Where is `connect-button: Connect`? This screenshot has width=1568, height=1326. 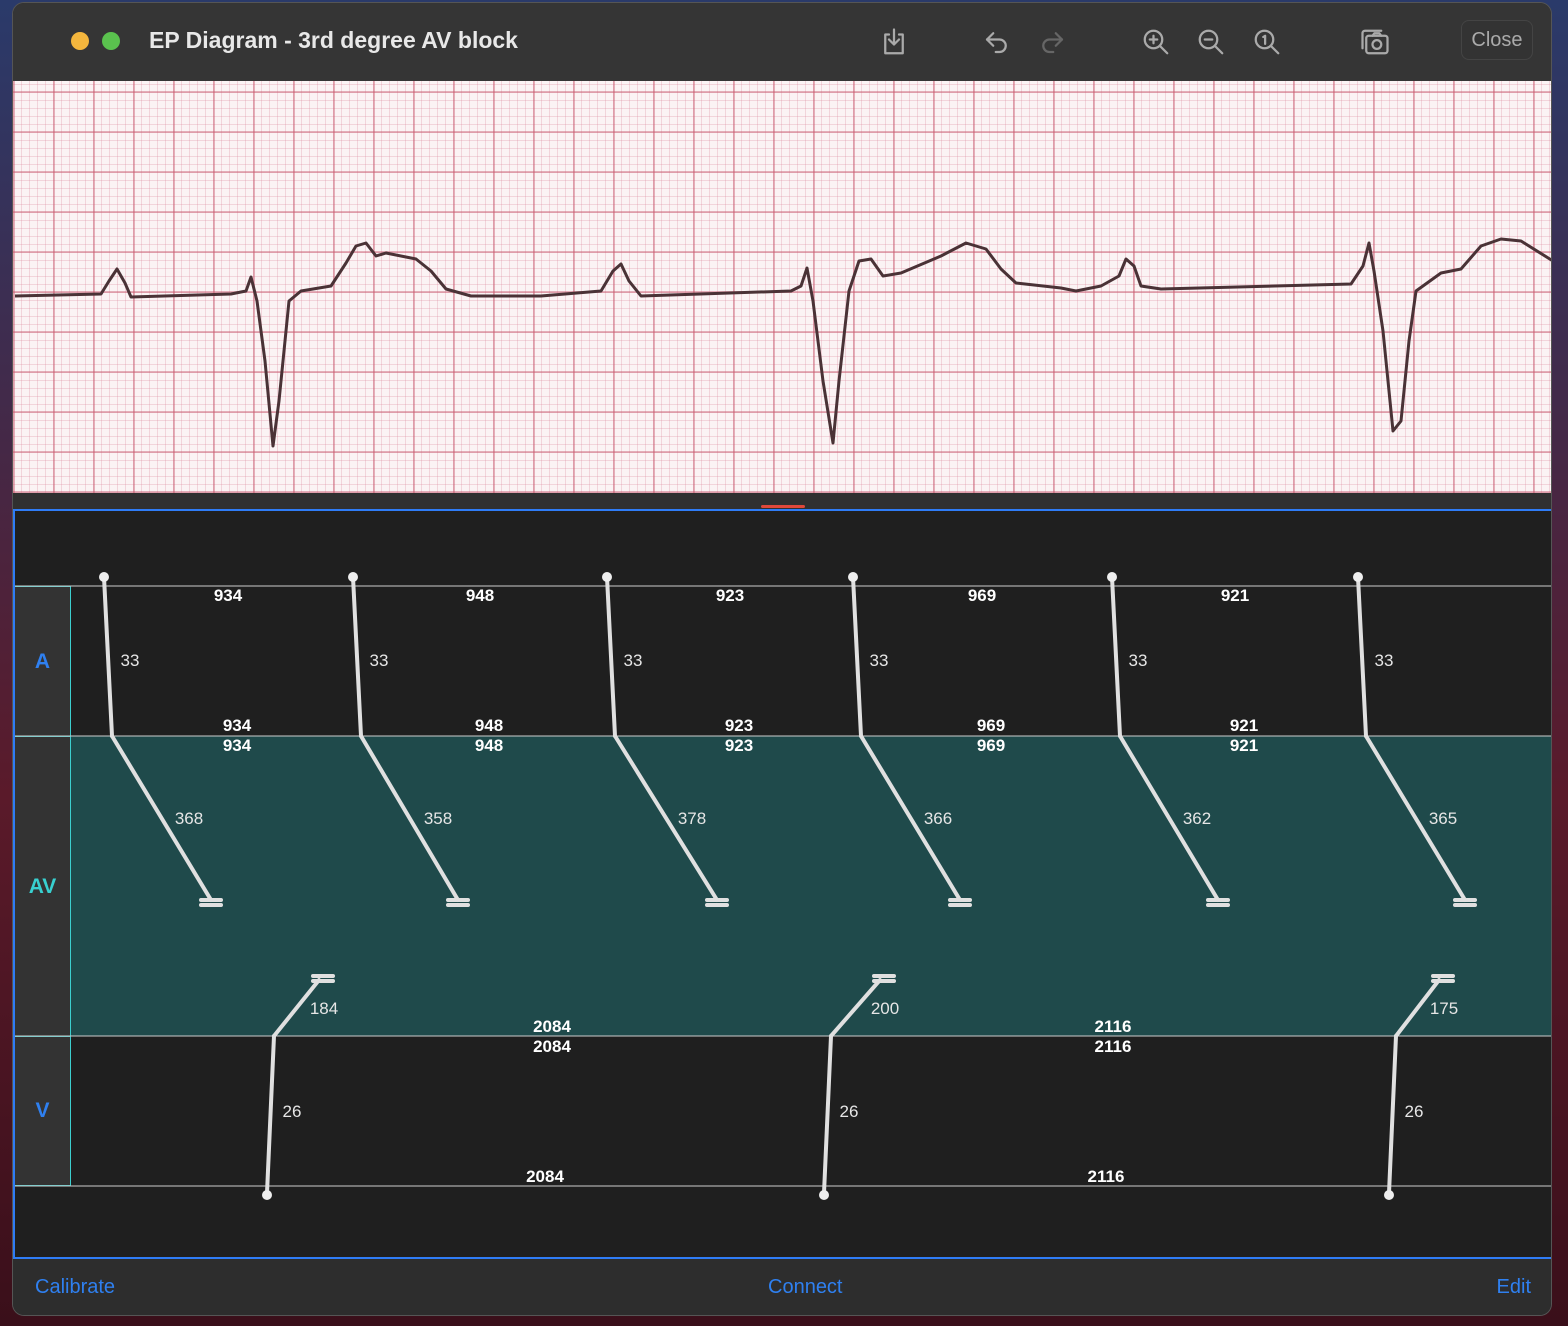 connect-button: Connect is located at coordinates (805, 1287).